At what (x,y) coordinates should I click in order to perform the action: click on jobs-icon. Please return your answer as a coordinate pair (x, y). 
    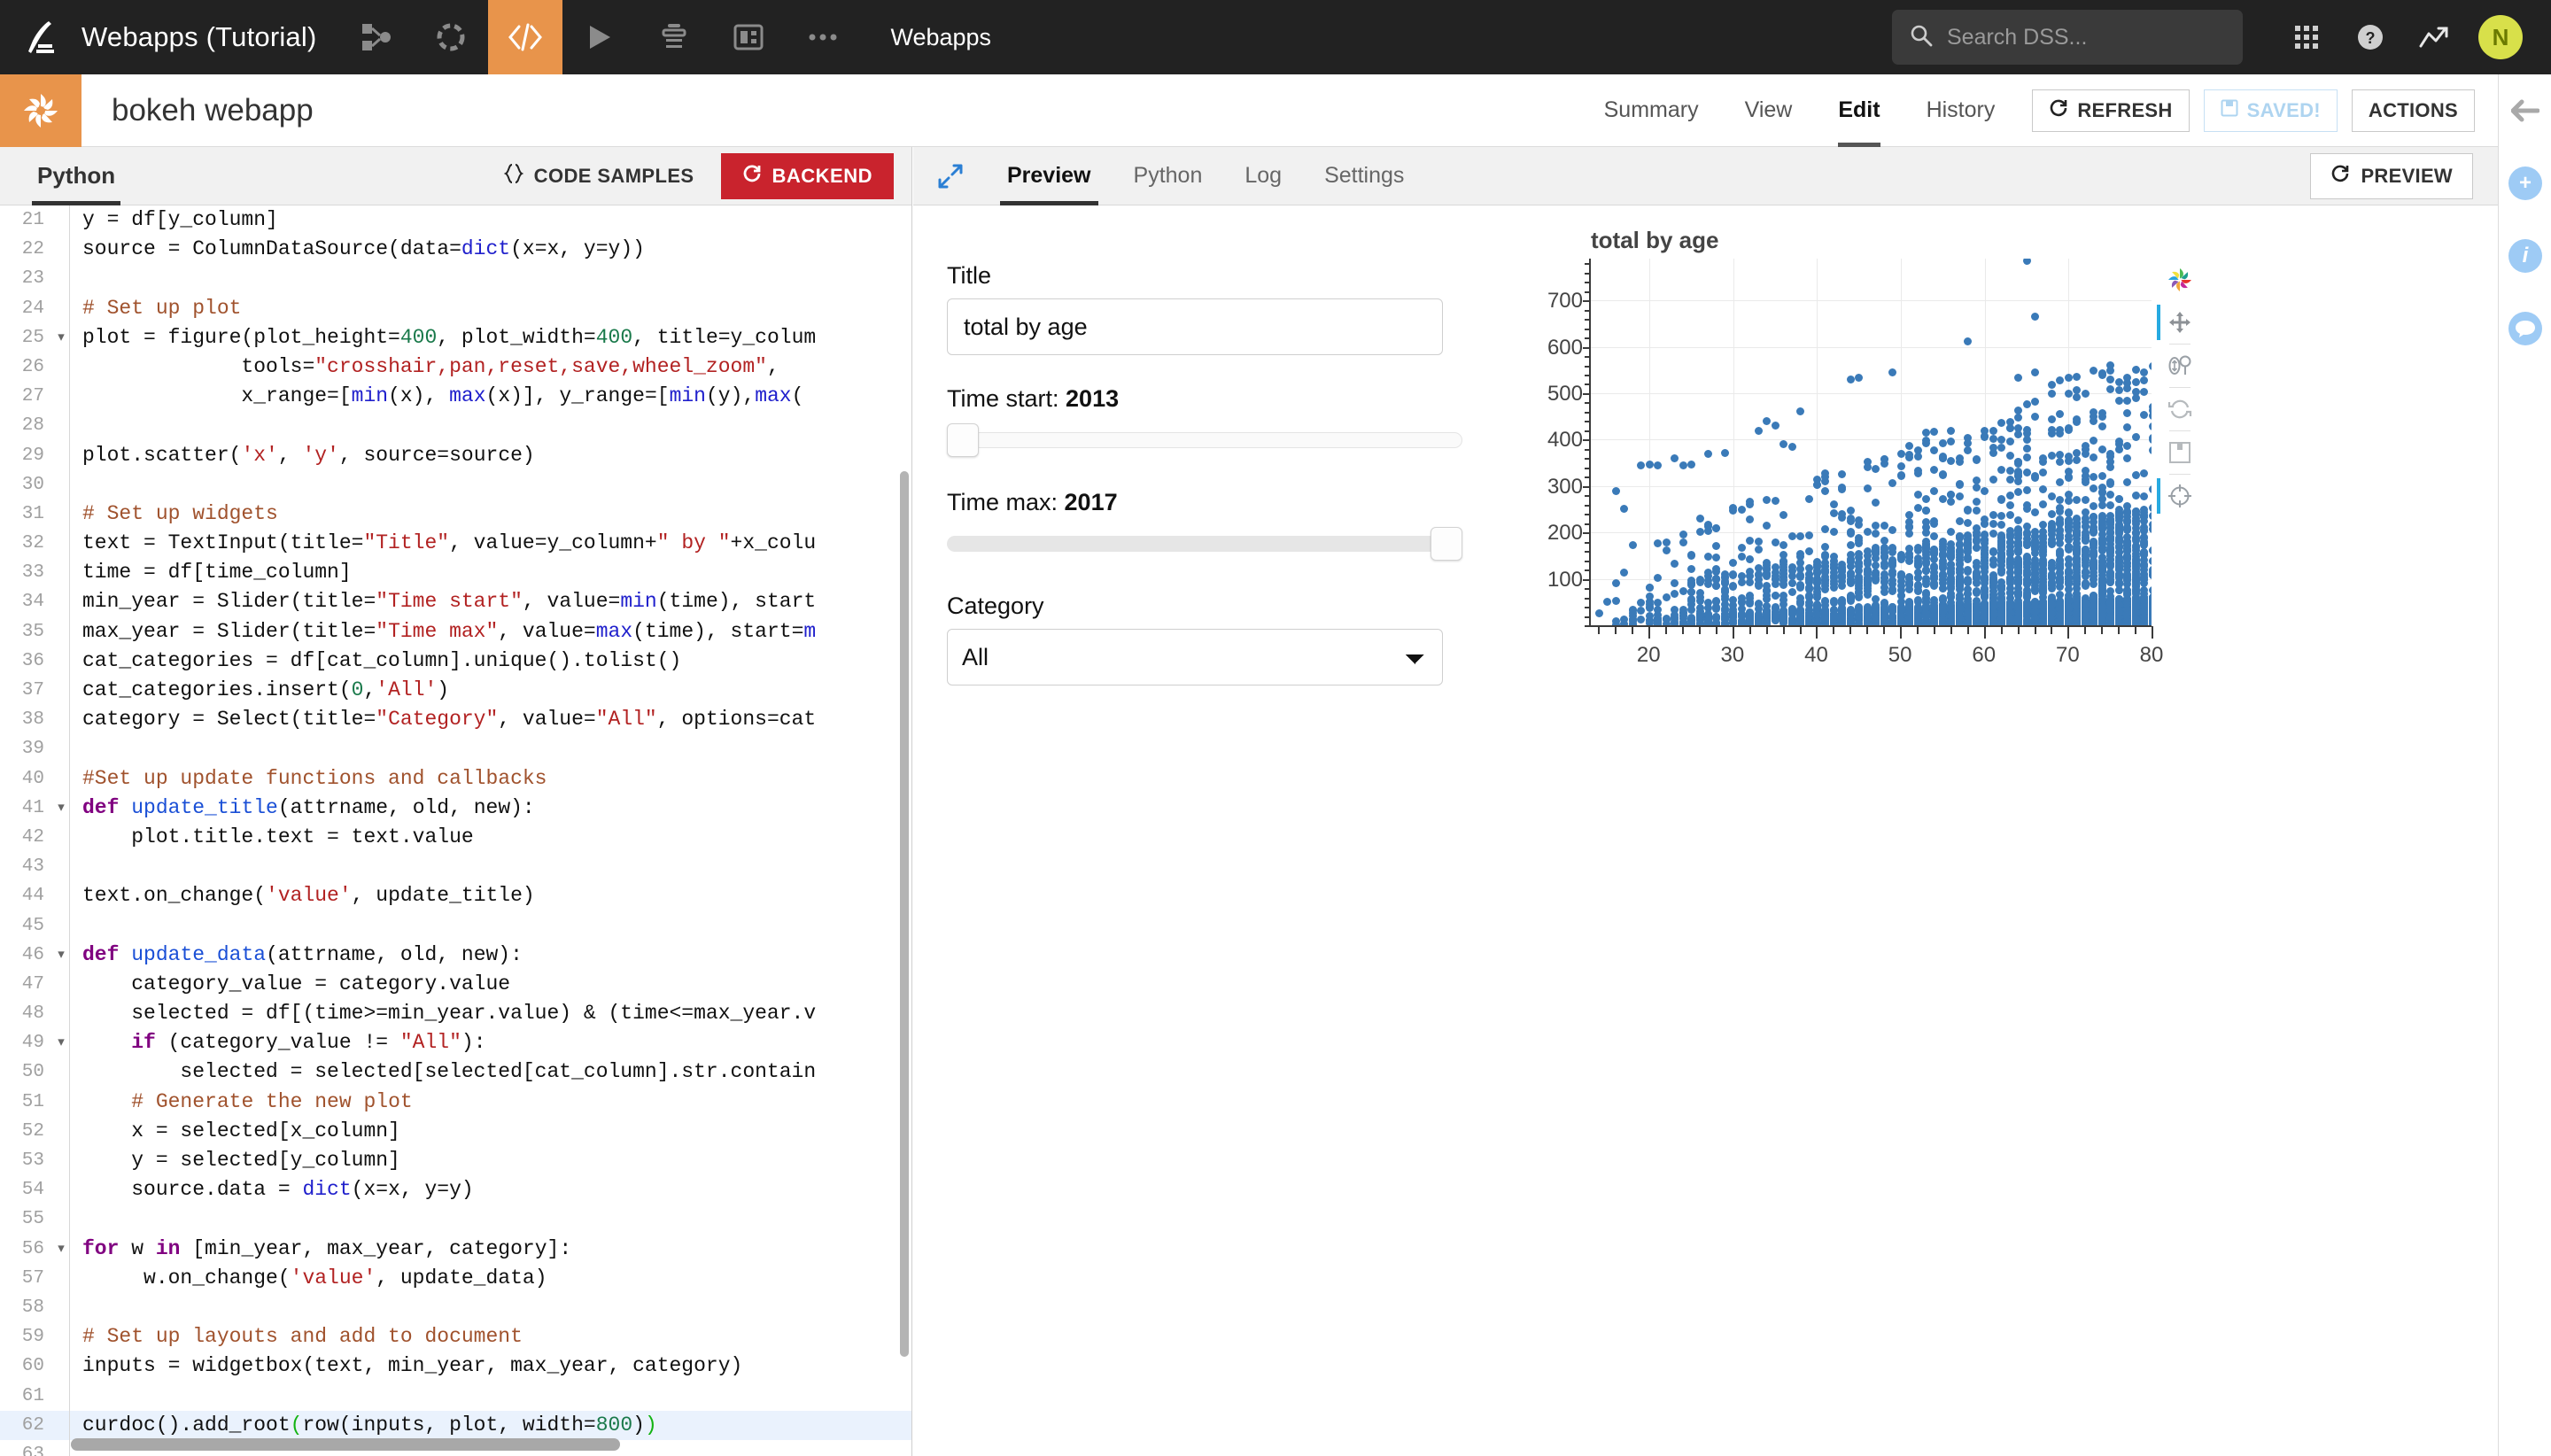
    Looking at the image, I should click on (674, 37).